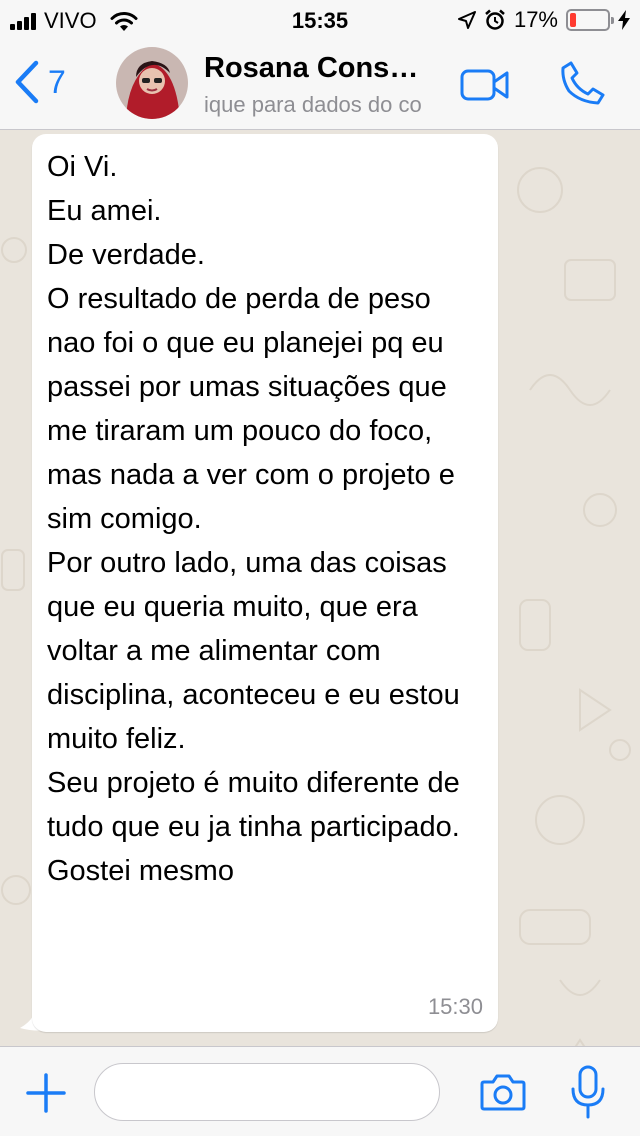 This screenshot has width=640, height=1136. Describe the element at coordinates (624, 20) in the screenshot. I see `charging-icon` at that location.